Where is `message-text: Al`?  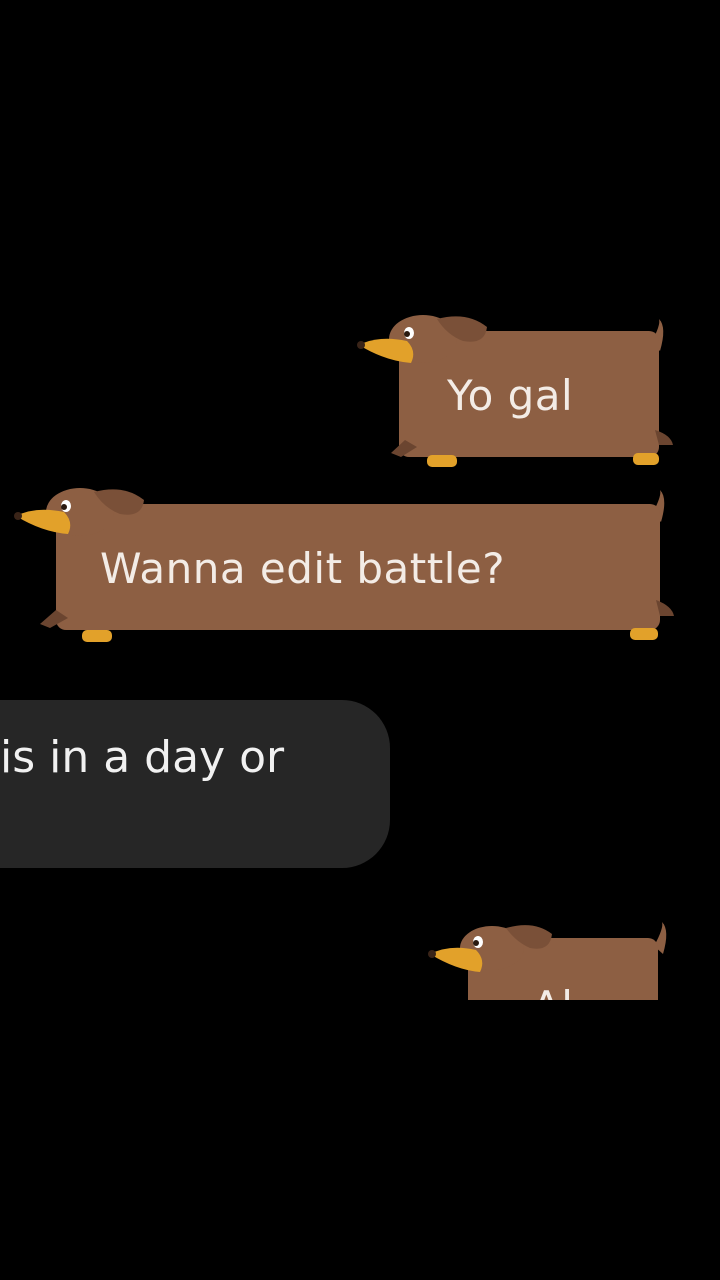 message-text: Al is located at coordinates (552, 991).